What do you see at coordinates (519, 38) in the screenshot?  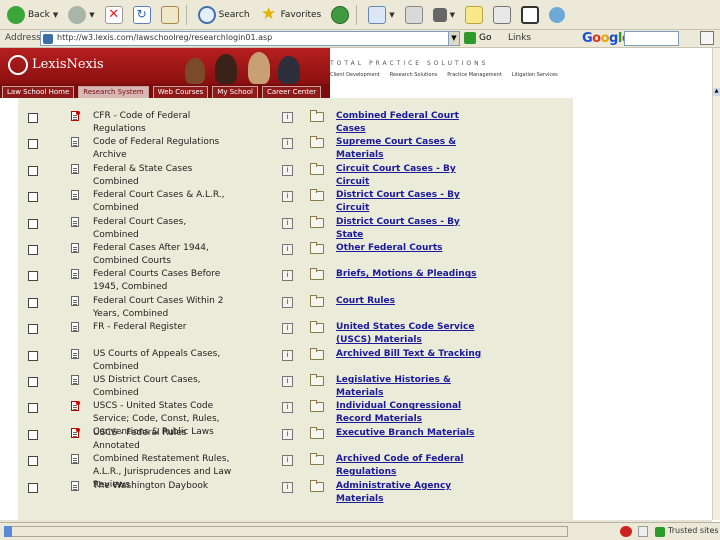 I see `links-button: Links` at bounding box center [519, 38].